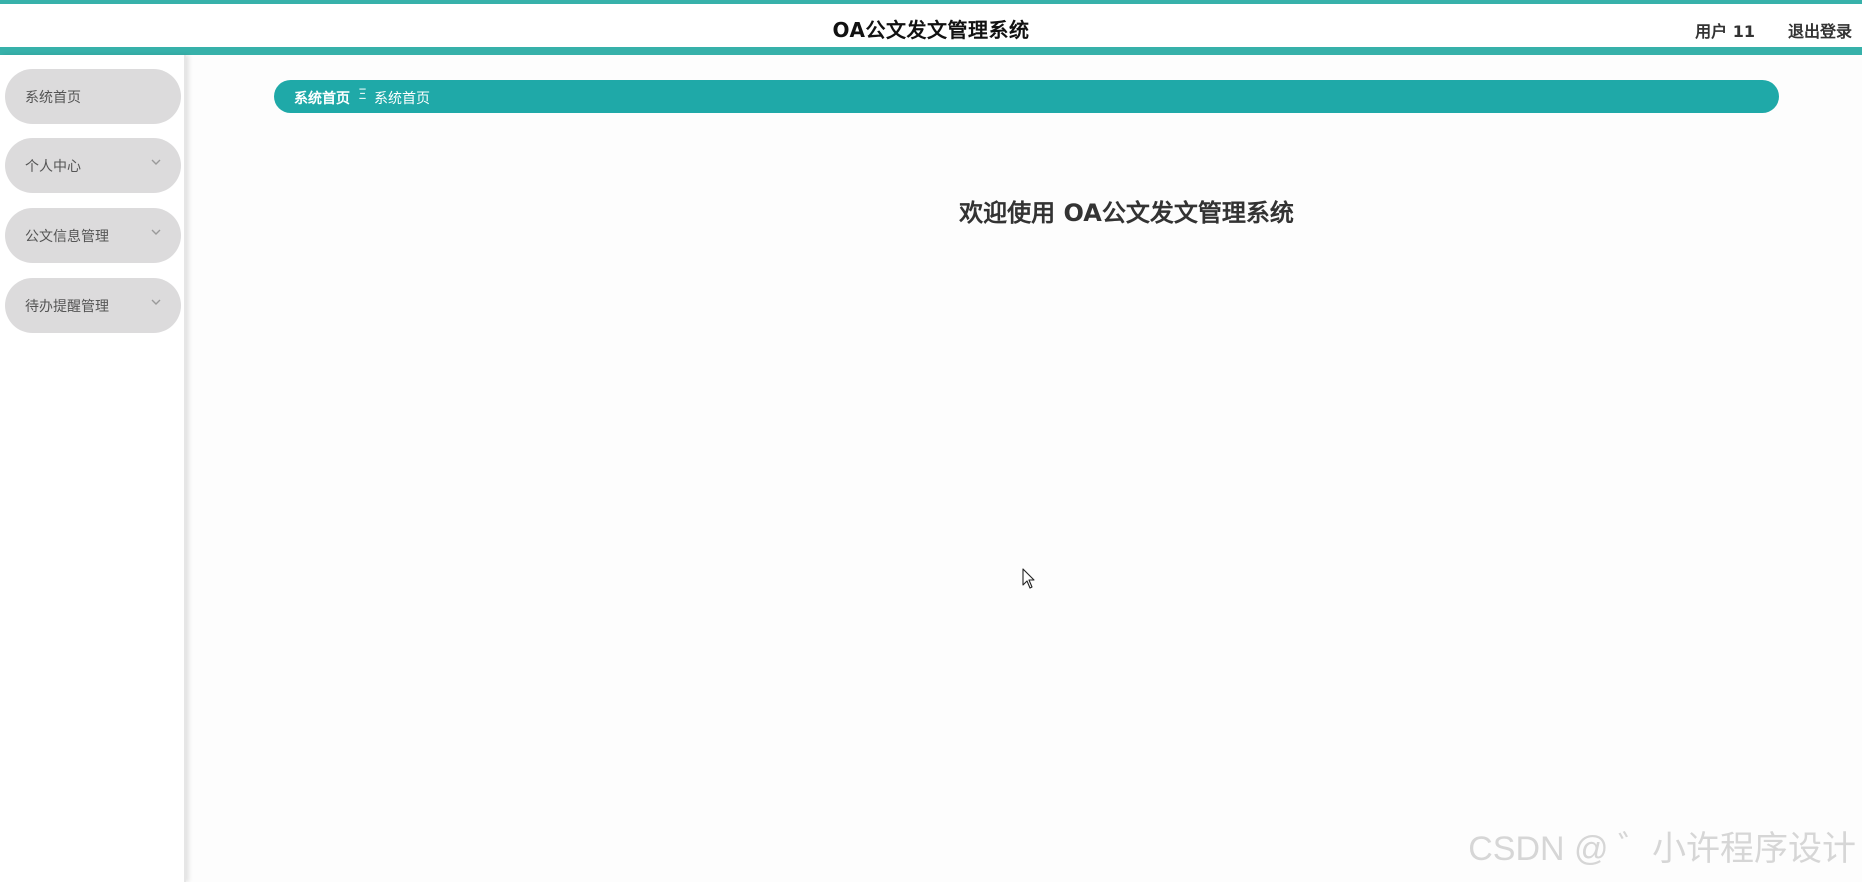  I want to click on sidebar-item-todo-reminder: 待办提醒管理, so click(93, 305).